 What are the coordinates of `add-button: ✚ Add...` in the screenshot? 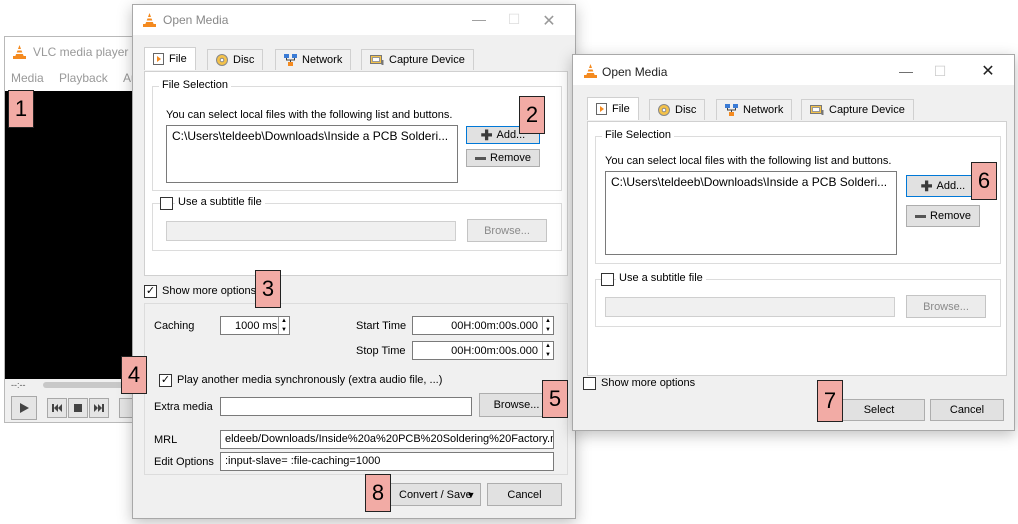 It's located at (943, 186).